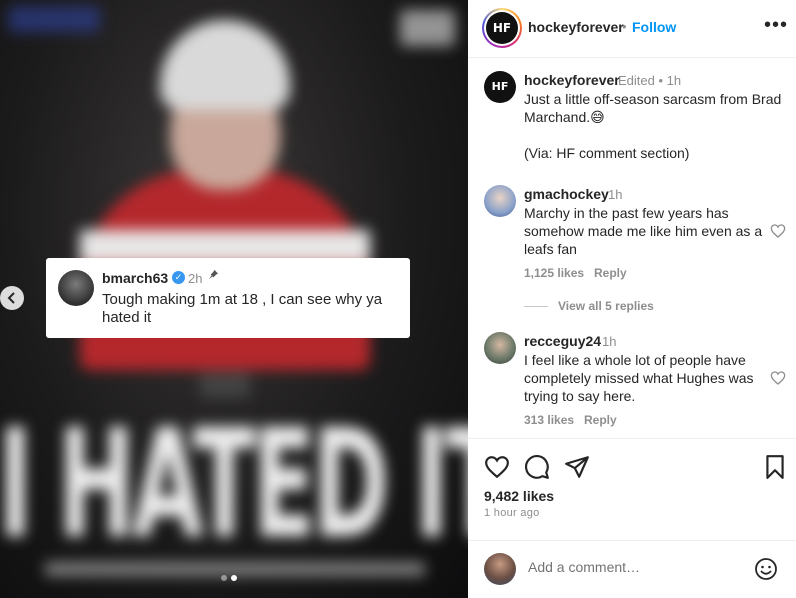  I want to click on verified-icon: ✓, so click(178, 277).